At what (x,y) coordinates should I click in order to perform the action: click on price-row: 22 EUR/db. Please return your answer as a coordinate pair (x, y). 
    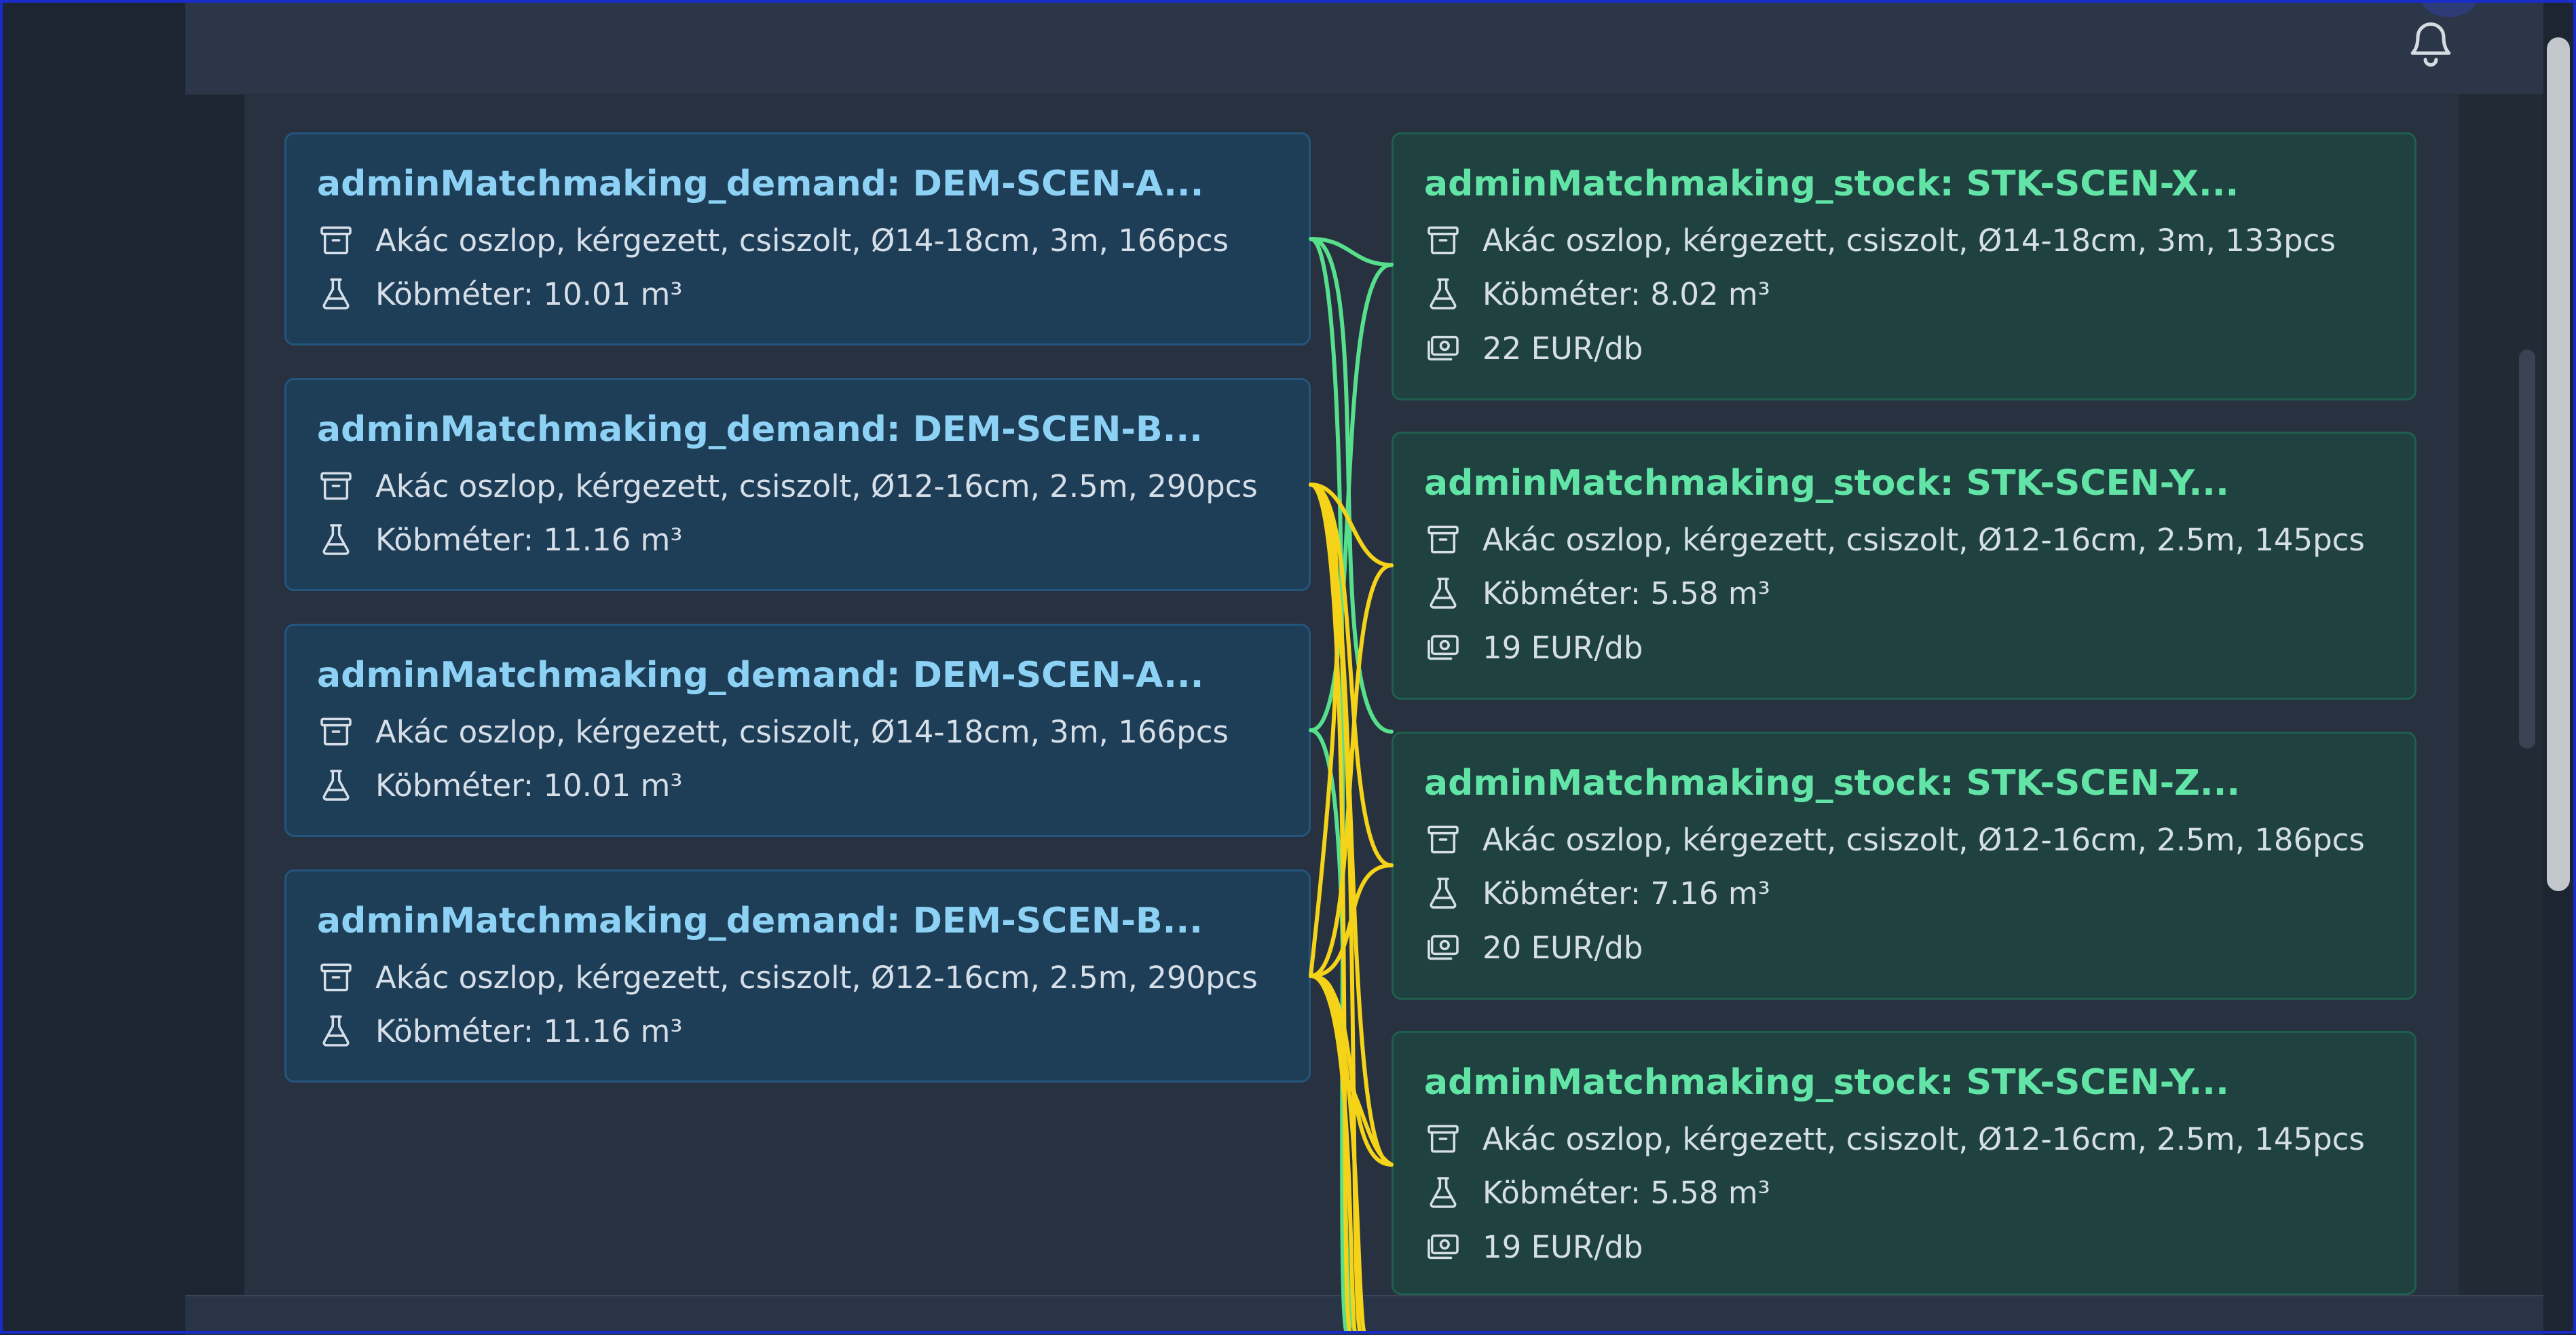
    Looking at the image, I should click on (1534, 348).